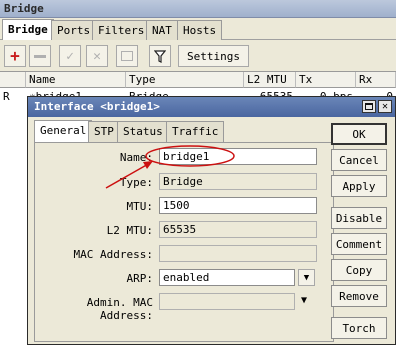 The width and height of the screenshot is (396, 345). I want to click on annotation-ellipse, so click(190, 156).